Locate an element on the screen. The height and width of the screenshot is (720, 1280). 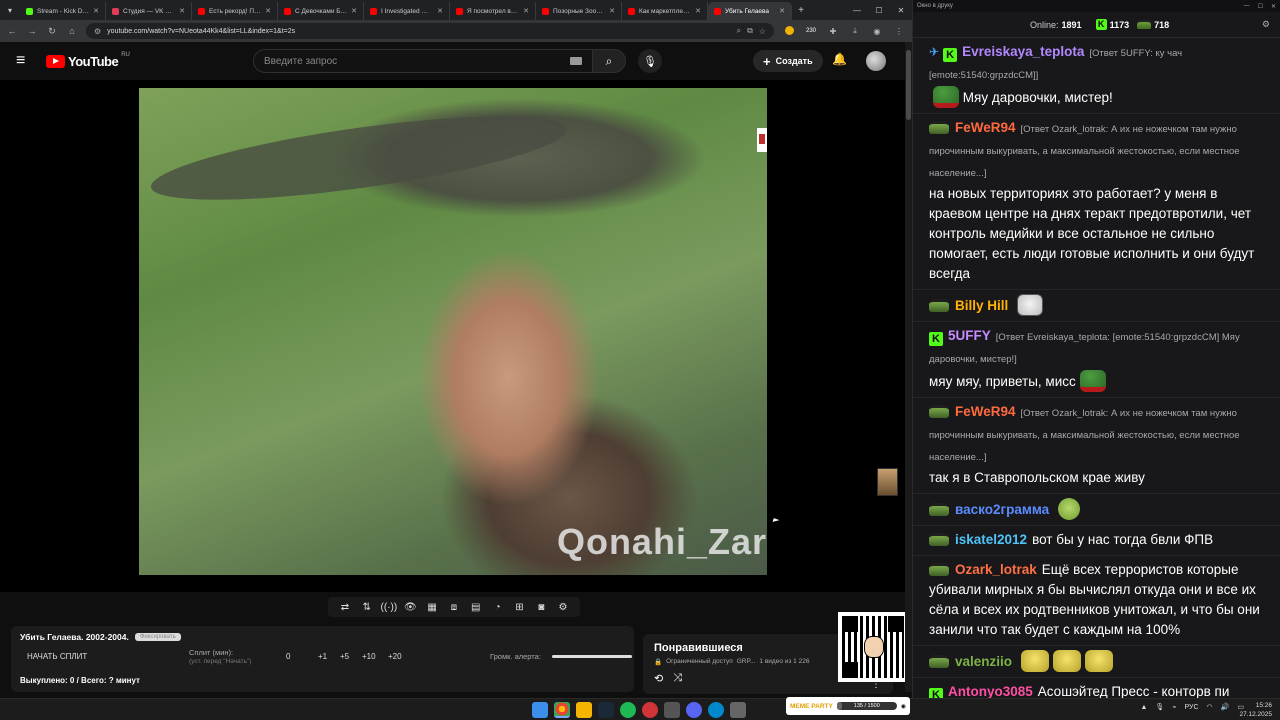
add-20-button: +20 is located at coordinates (395, 656).